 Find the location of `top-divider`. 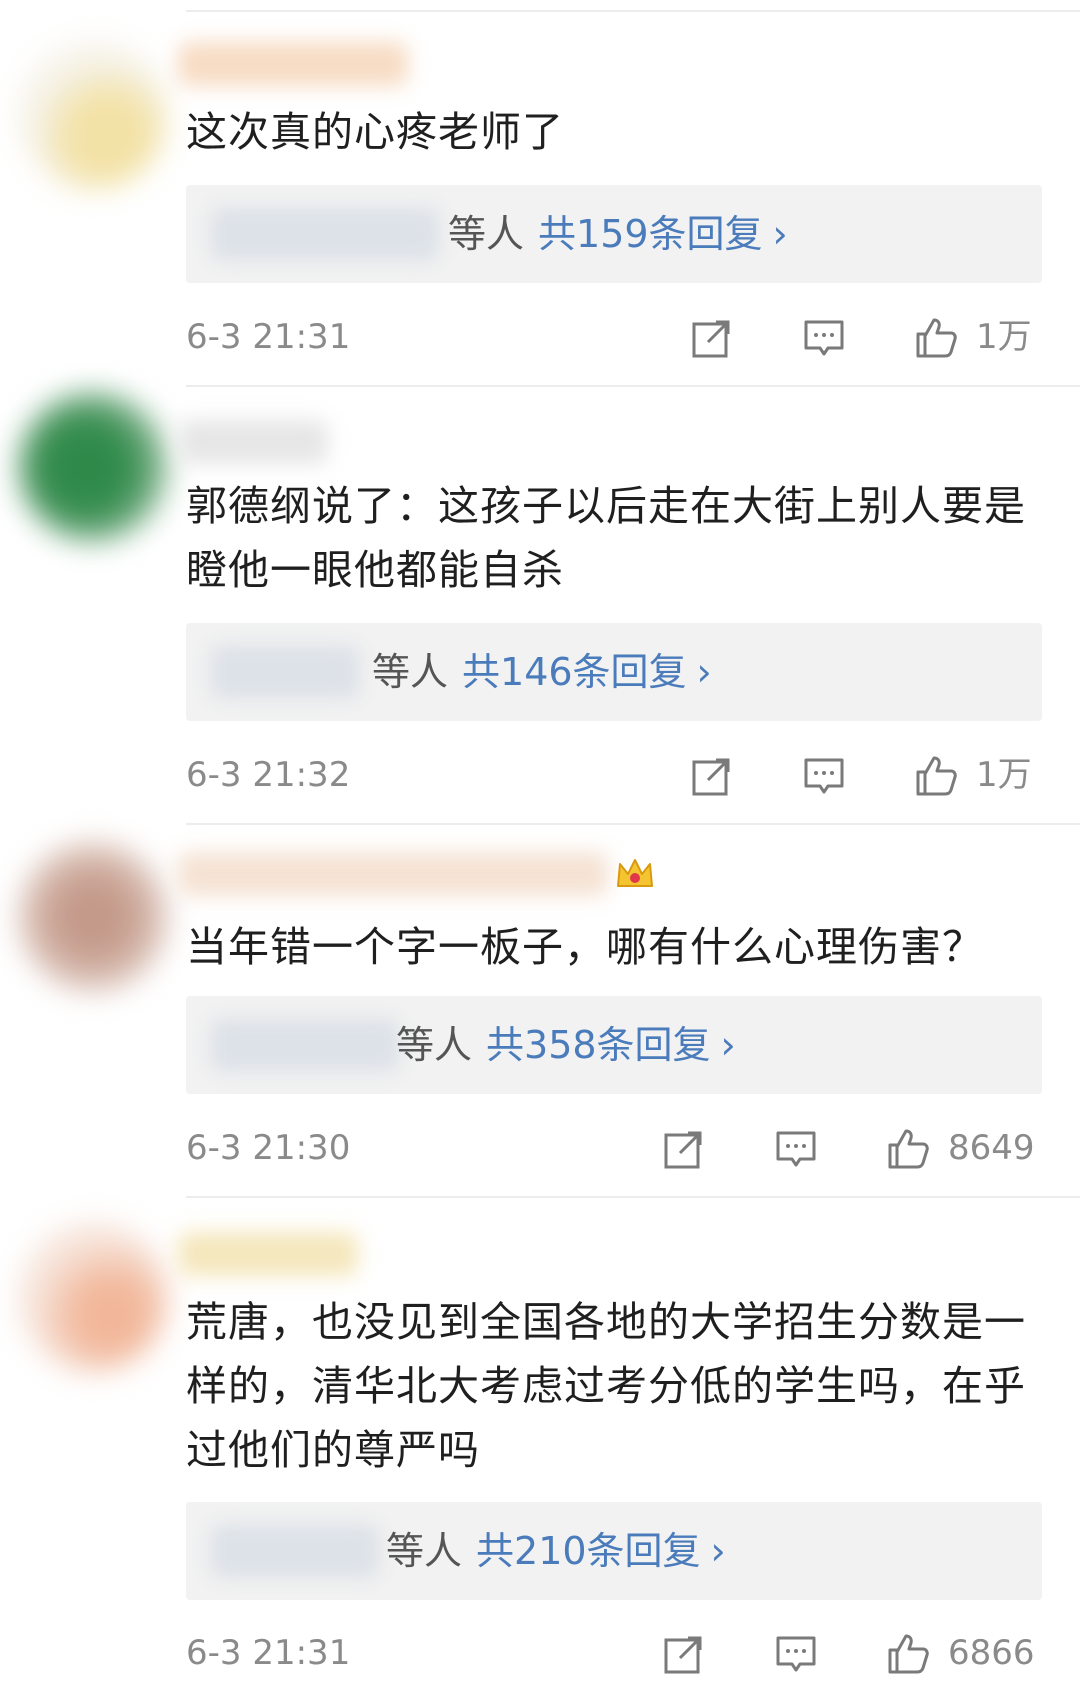

top-divider is located at coordinates (633, 11).